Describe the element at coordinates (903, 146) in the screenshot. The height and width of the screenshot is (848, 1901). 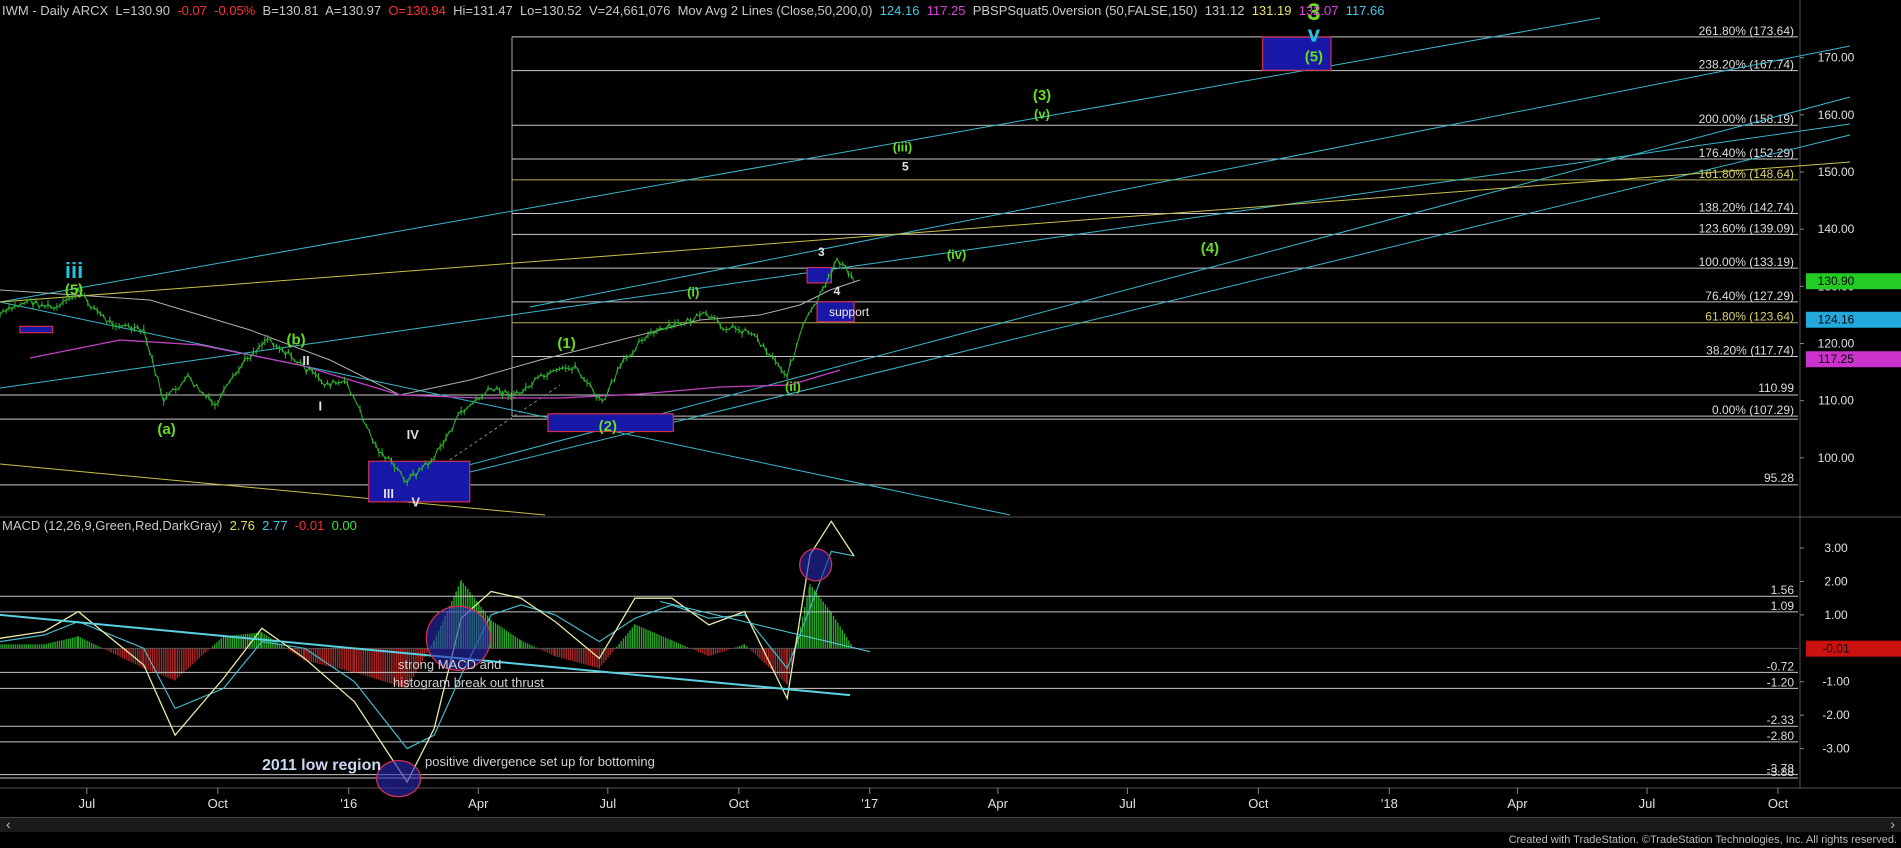
I see `wave-label: (iii)` at that location.